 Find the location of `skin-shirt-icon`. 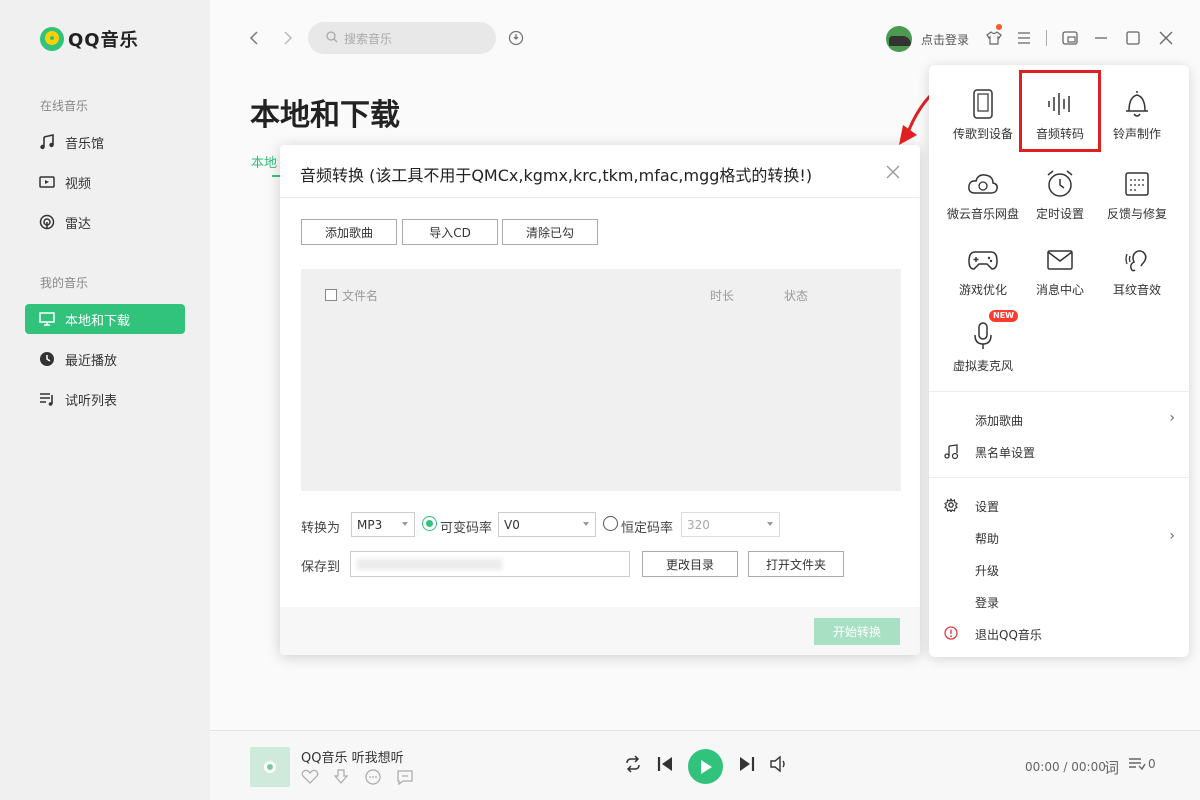

skin-shirt-icon is located at coordinates (994, 38).